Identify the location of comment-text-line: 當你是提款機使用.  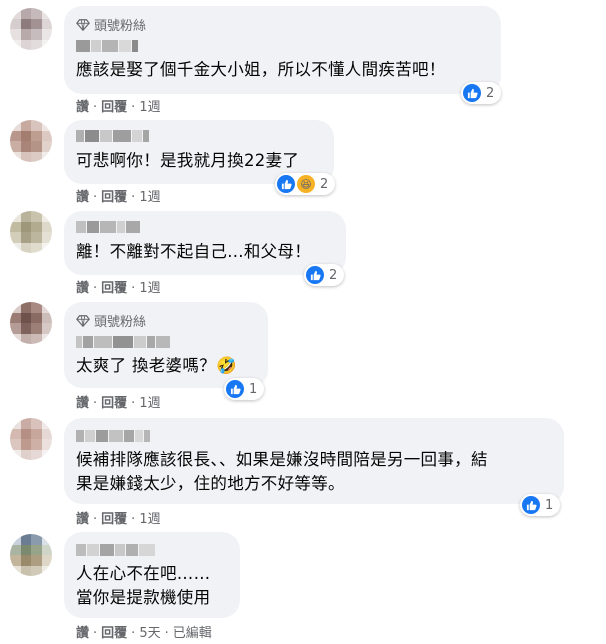
(143, 597).